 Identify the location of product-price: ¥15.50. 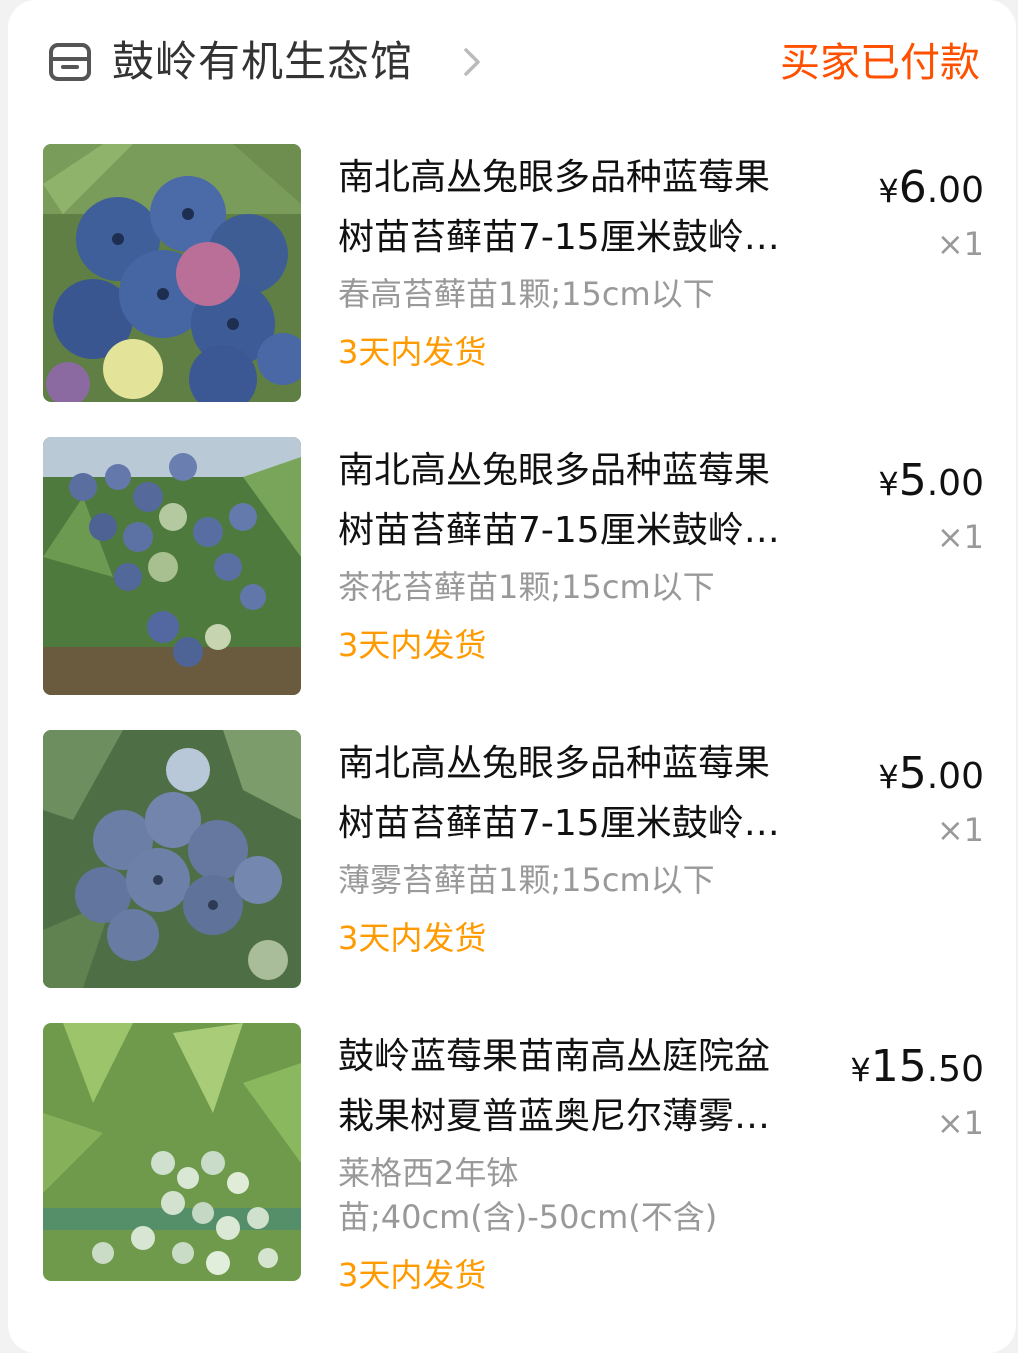
(917, 1066).